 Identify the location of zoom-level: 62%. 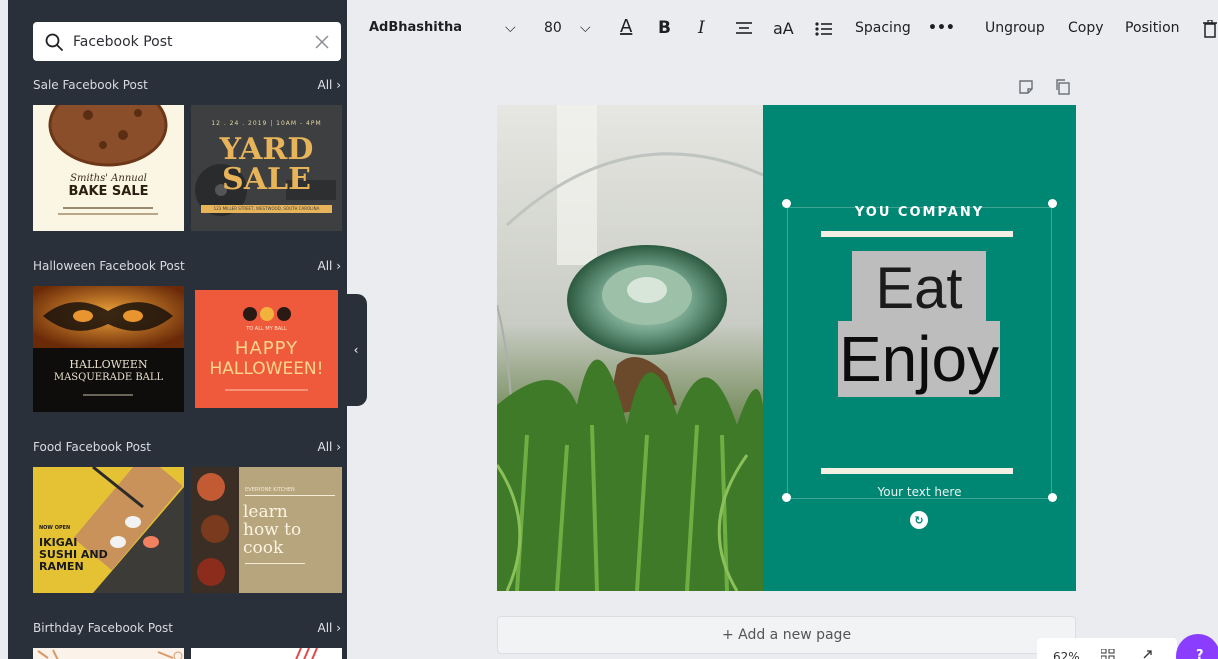
(1066, 654).